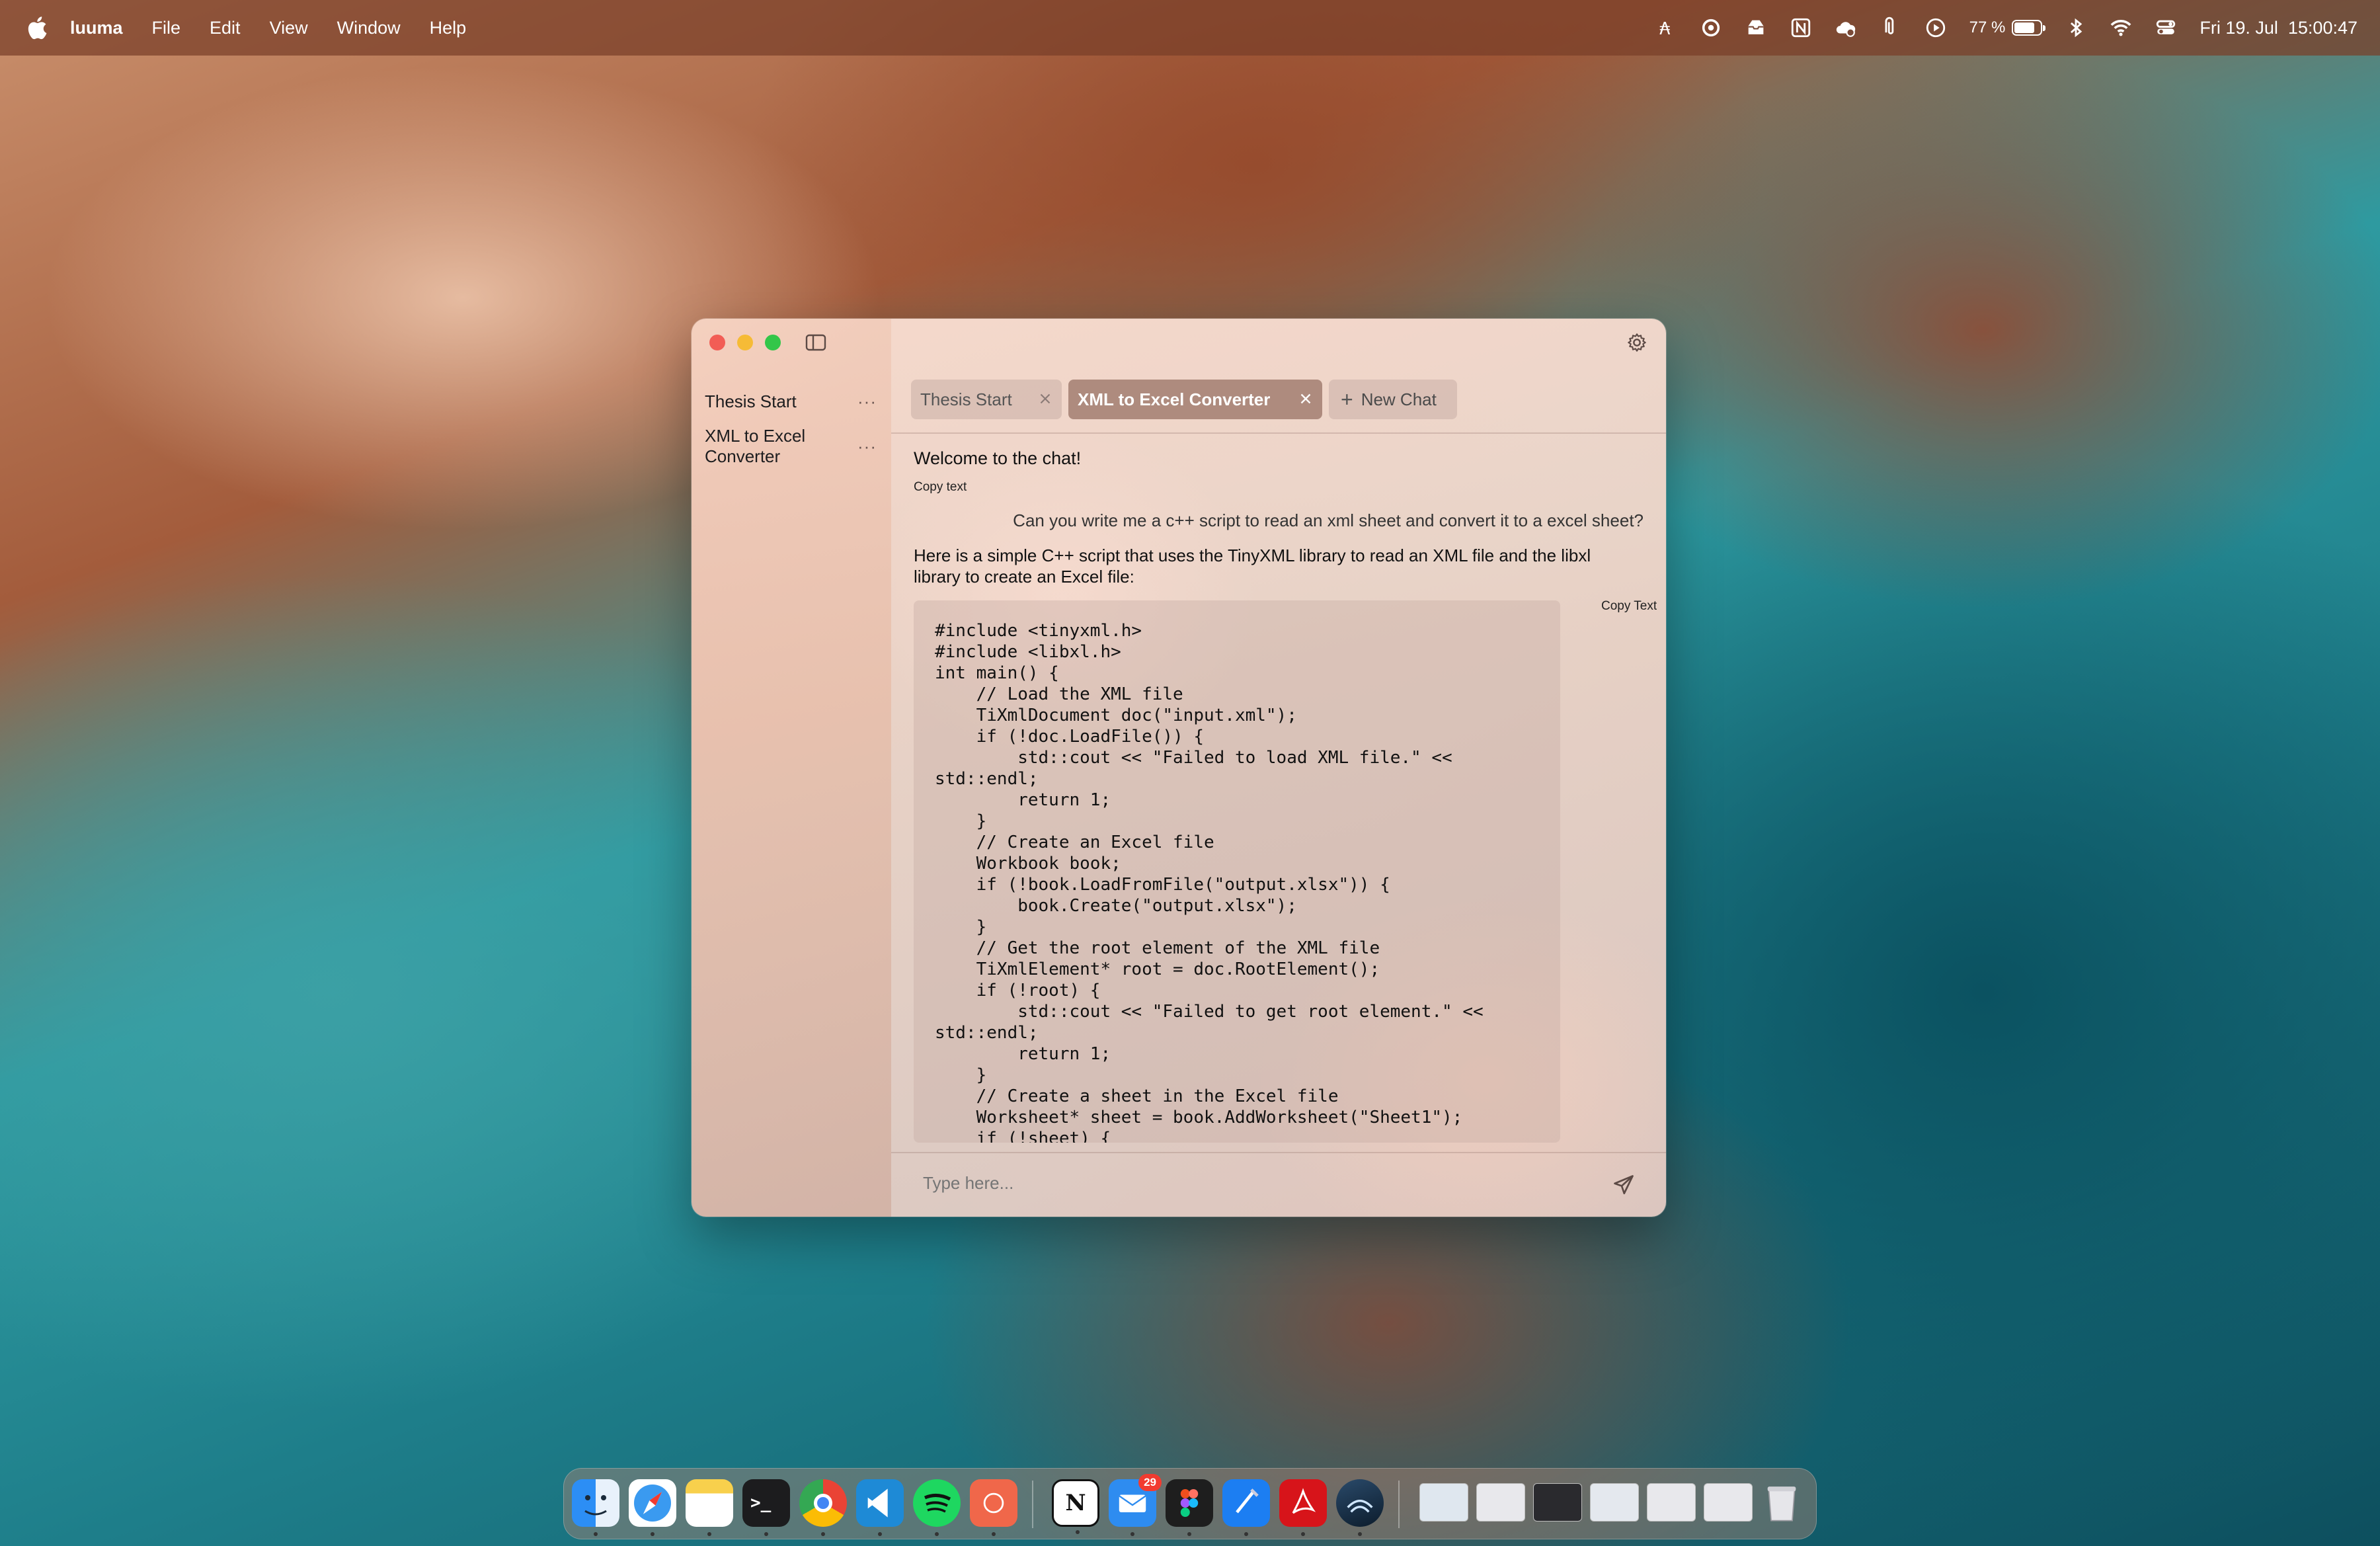 This screenshot has width=2380, height=1546. What do you see at coordinates (1135, 1505) in the screenshot?
I see `mail-icon: 29` at bounding box center [1135, 1505].